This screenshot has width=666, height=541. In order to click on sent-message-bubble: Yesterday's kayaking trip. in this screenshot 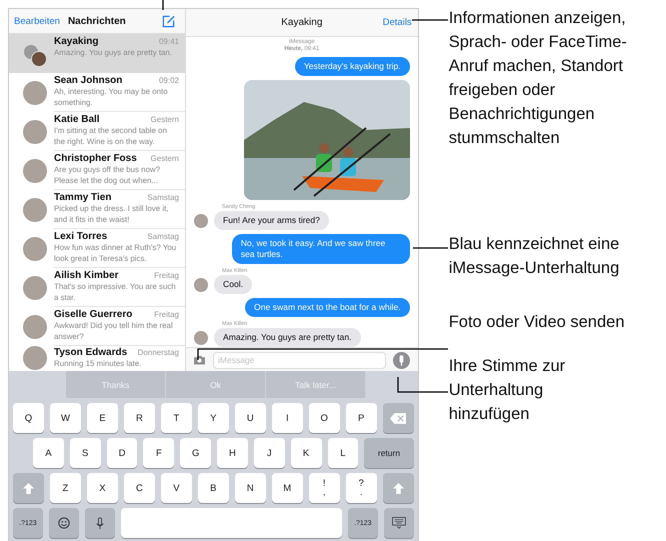, I will do `click(352, 66)`.